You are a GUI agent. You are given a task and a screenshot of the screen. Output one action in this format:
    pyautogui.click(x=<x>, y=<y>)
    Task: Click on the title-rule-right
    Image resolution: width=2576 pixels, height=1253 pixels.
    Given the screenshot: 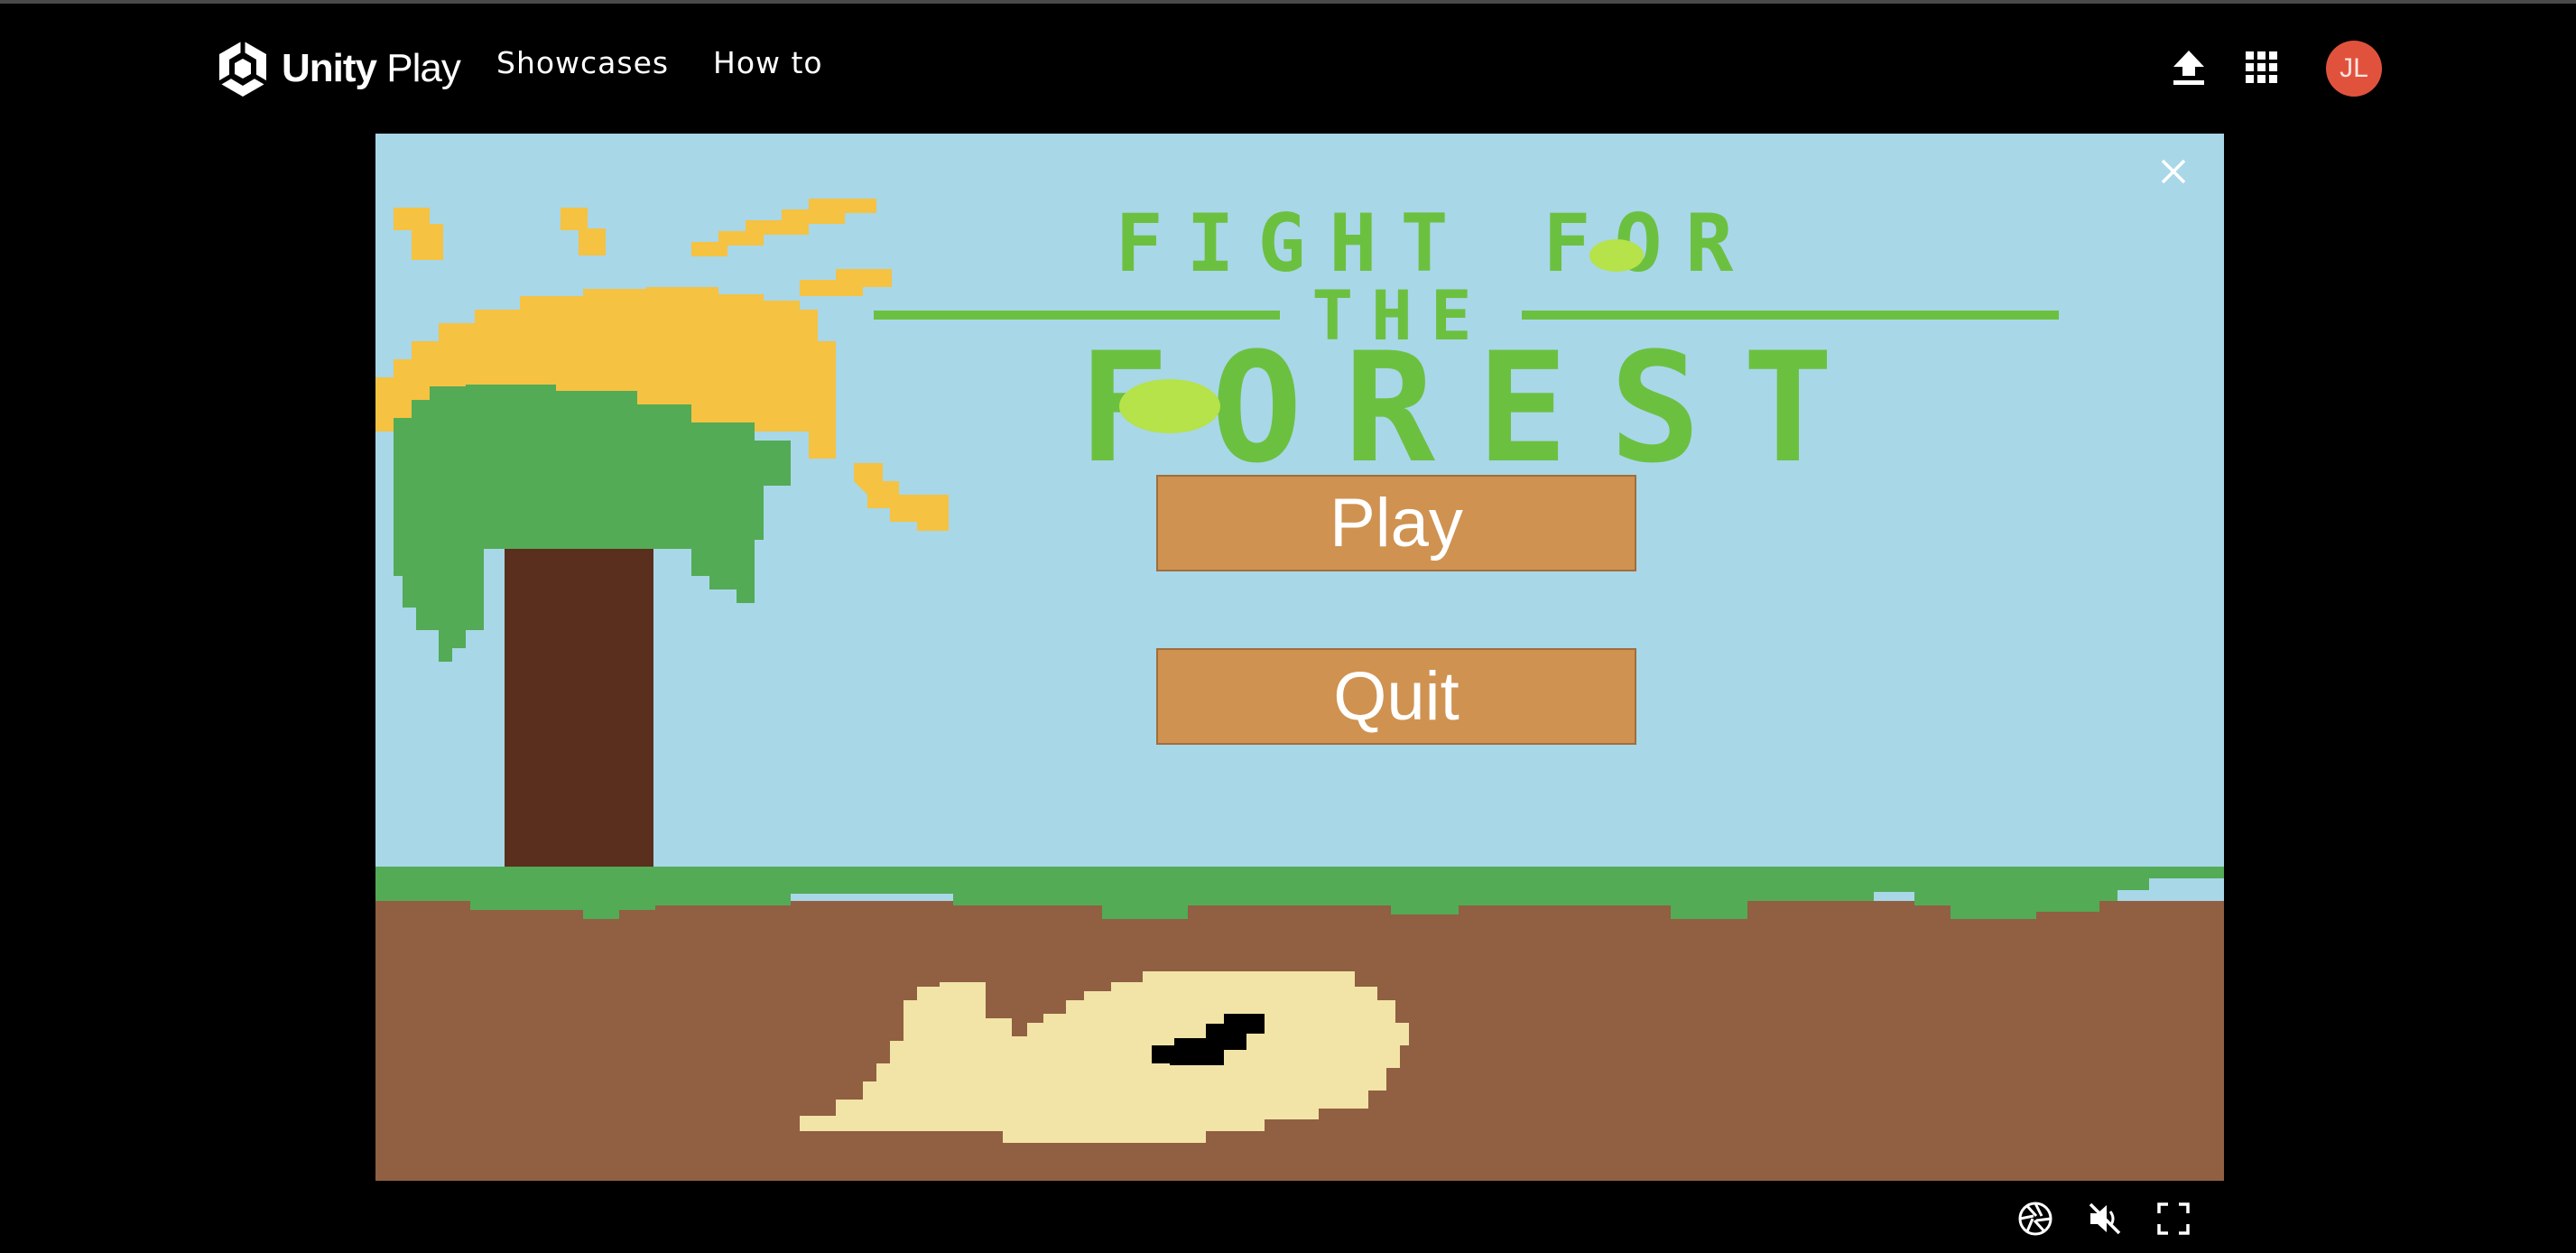 What is the action you would take?
    pyautogui.click(x=1790, y=316)
    